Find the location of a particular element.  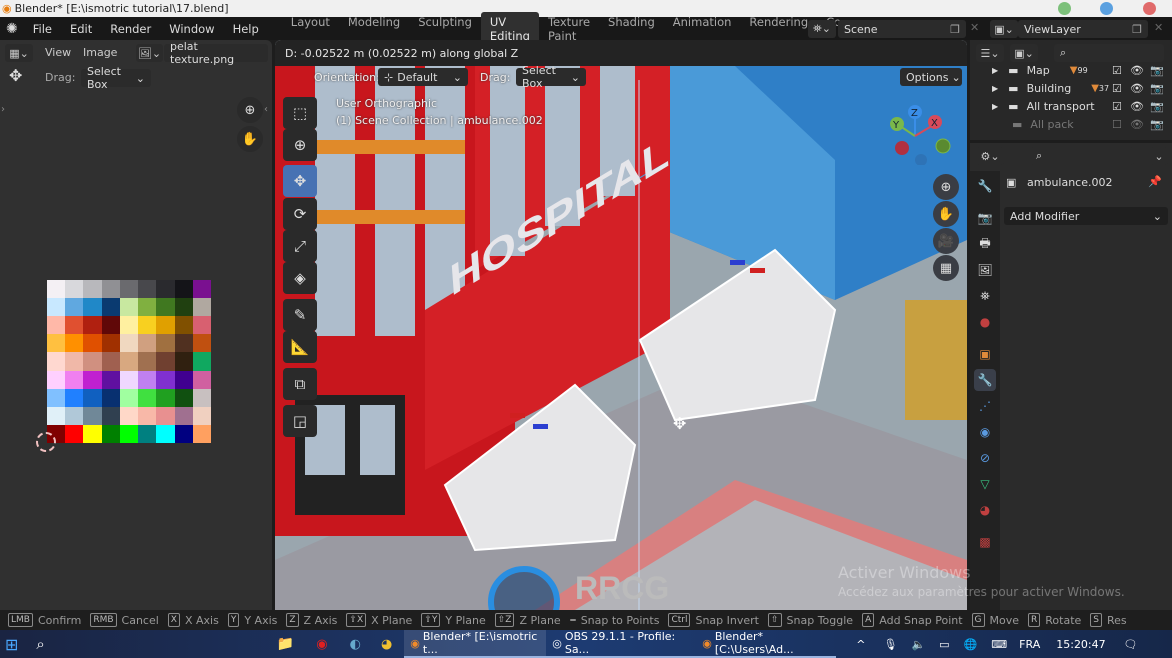

tab-object-icon: ▣ is located at coordinates (985, 354).